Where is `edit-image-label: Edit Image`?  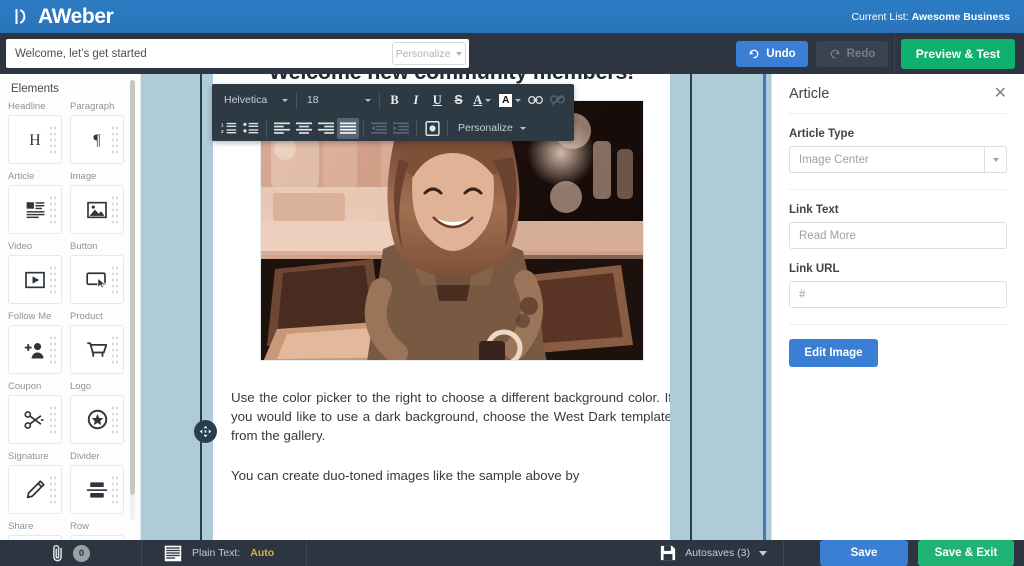
edit-image-label: Edit Image is located at coordinates (833, 353).